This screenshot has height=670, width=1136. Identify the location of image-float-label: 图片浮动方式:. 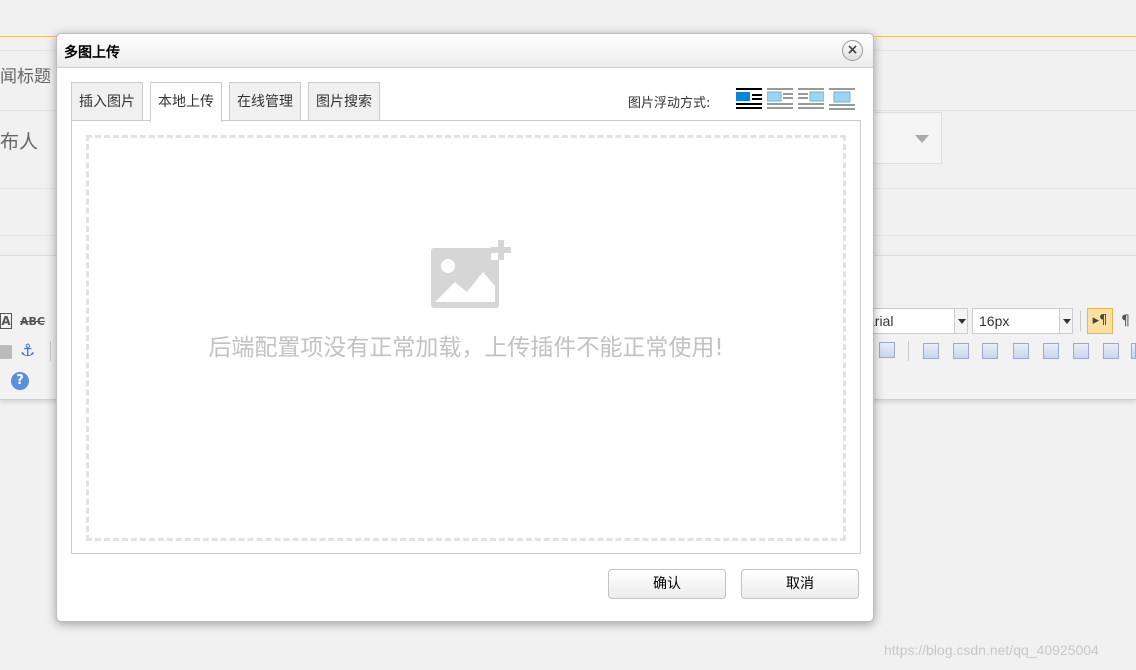
(669, 103).